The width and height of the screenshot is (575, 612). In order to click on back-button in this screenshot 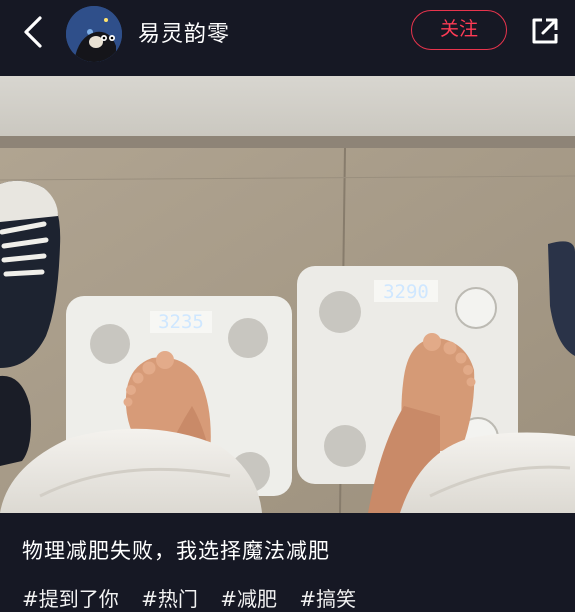, I will do `click(34, 32)`.